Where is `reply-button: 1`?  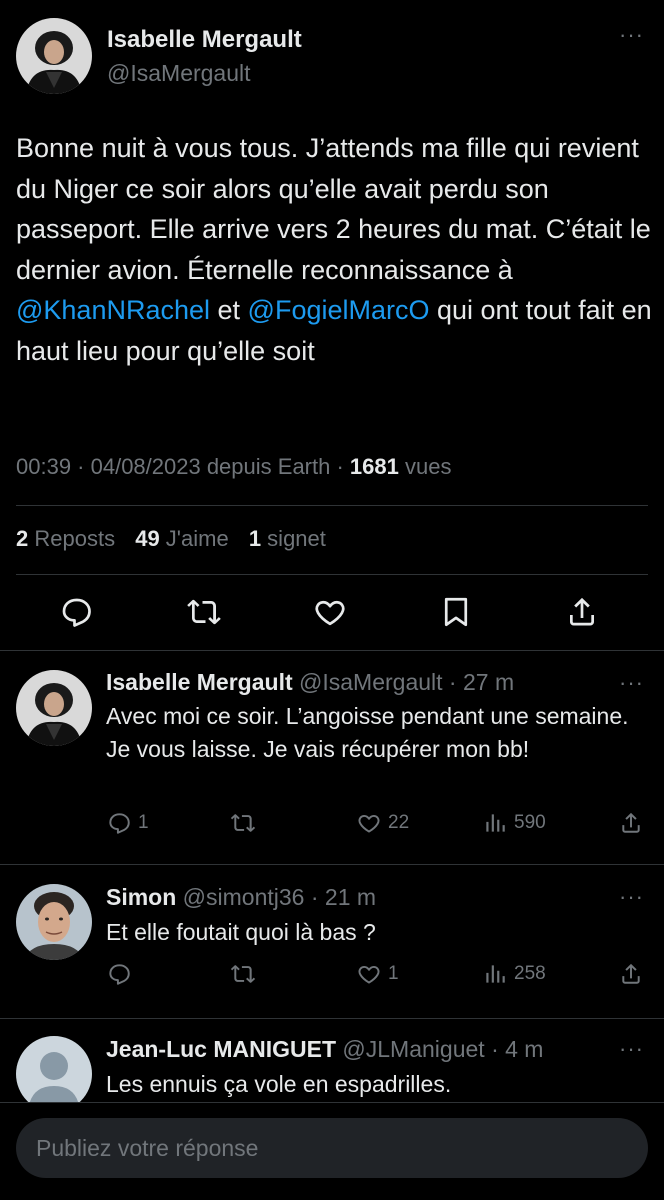
reply-button: 1 is located at coordinates (127, 823).